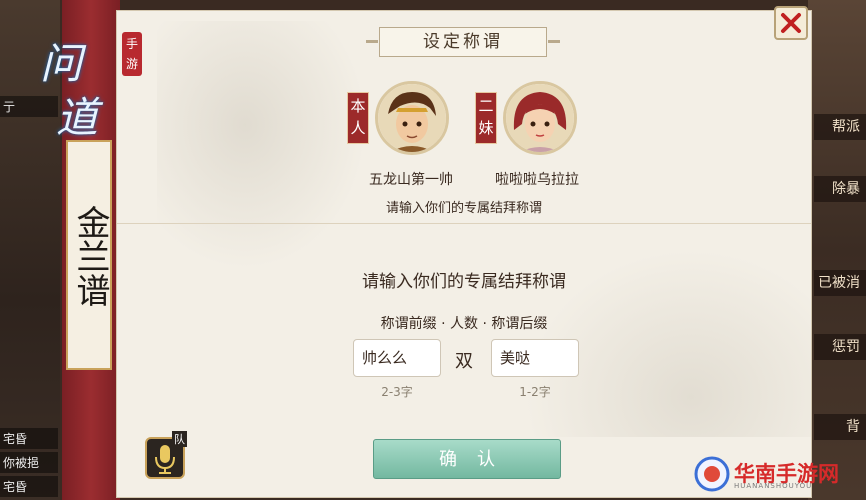 Image resolution: width=866 pixels, height=500 pixels. I want to click on dialog-title: 设定称谓, so click(463, 42).